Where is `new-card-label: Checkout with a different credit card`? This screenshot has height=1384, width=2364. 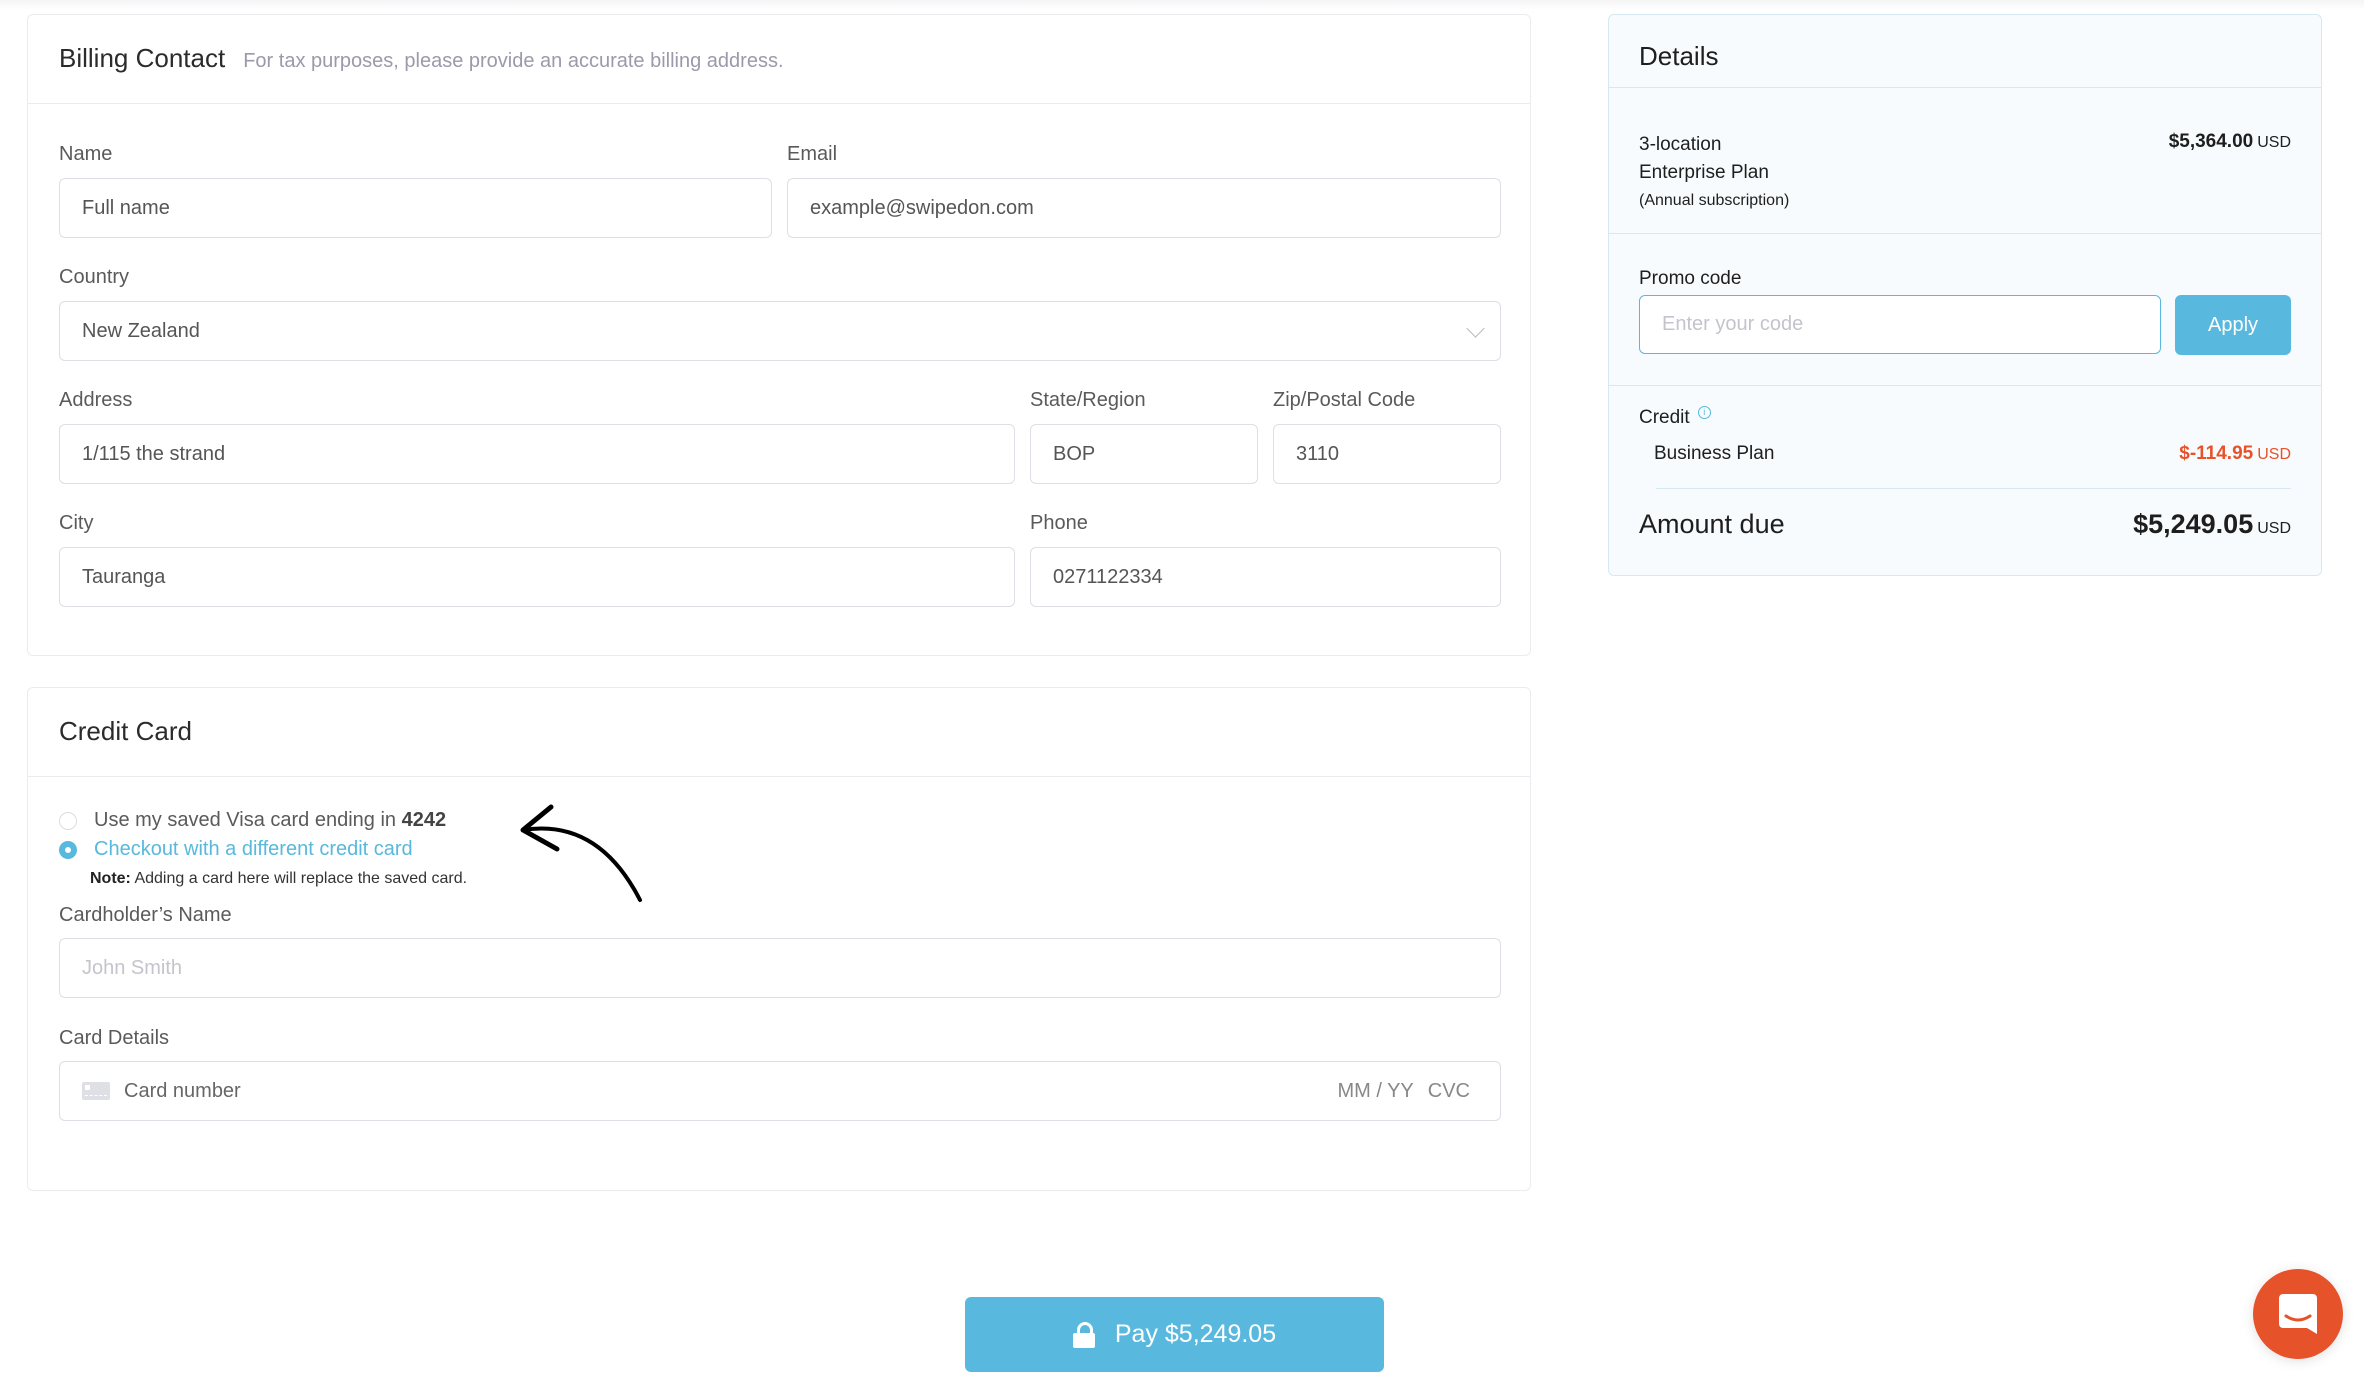 new-card-label: Checkout with a different credit card is located at coordinates (253, 849).